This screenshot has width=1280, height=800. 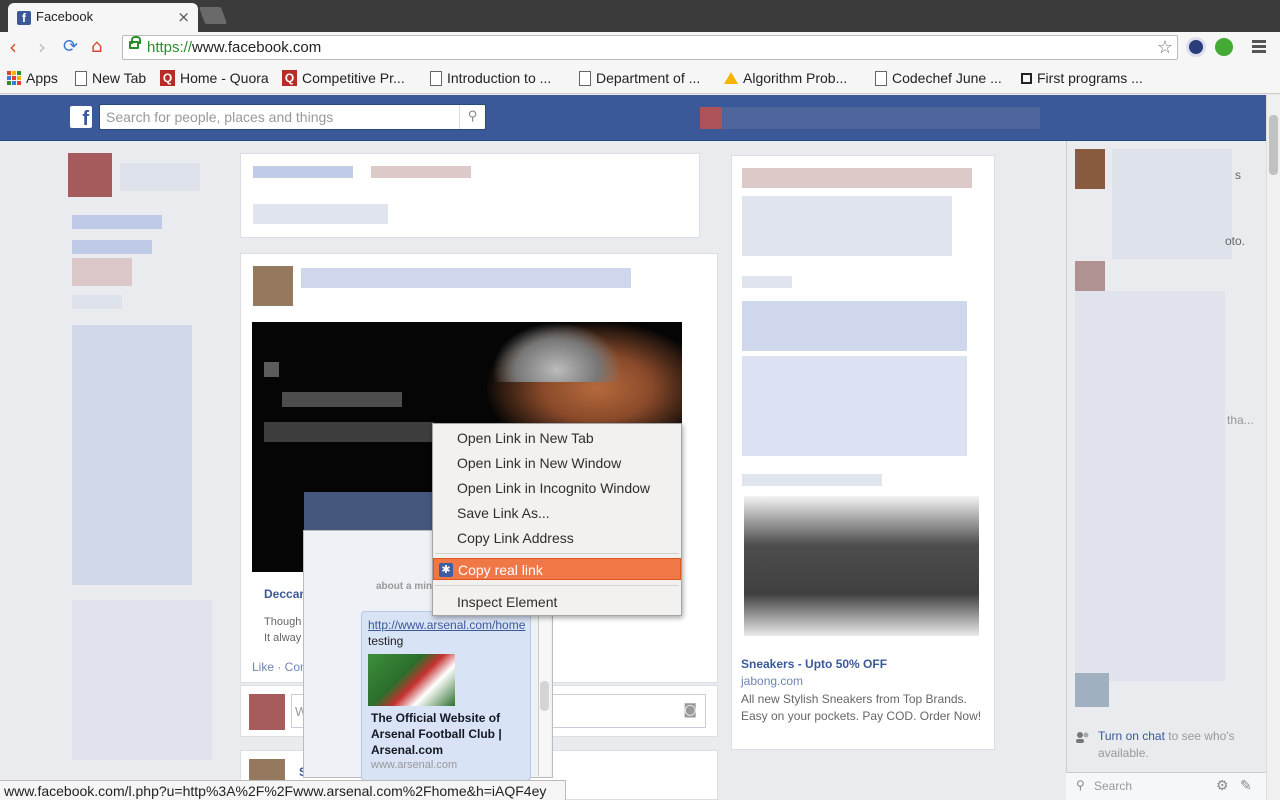 I want to click on page-icon, so click(x=585, y=78).